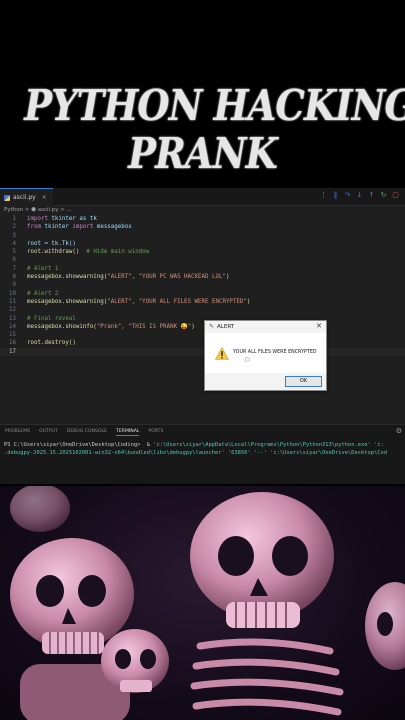 This screenshot has height=720, width=405. I want to click on gear-icon: ⚙, so click(399, 431).